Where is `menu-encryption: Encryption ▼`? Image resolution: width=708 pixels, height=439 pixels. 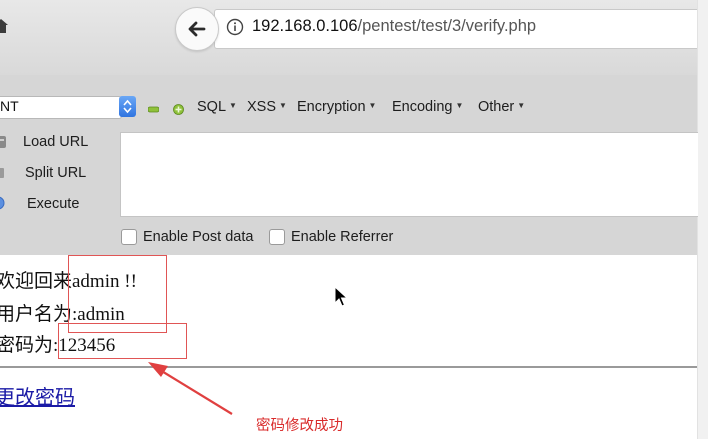 menu-encryption: Encryption ▼ is located at coordinates (336, 107).